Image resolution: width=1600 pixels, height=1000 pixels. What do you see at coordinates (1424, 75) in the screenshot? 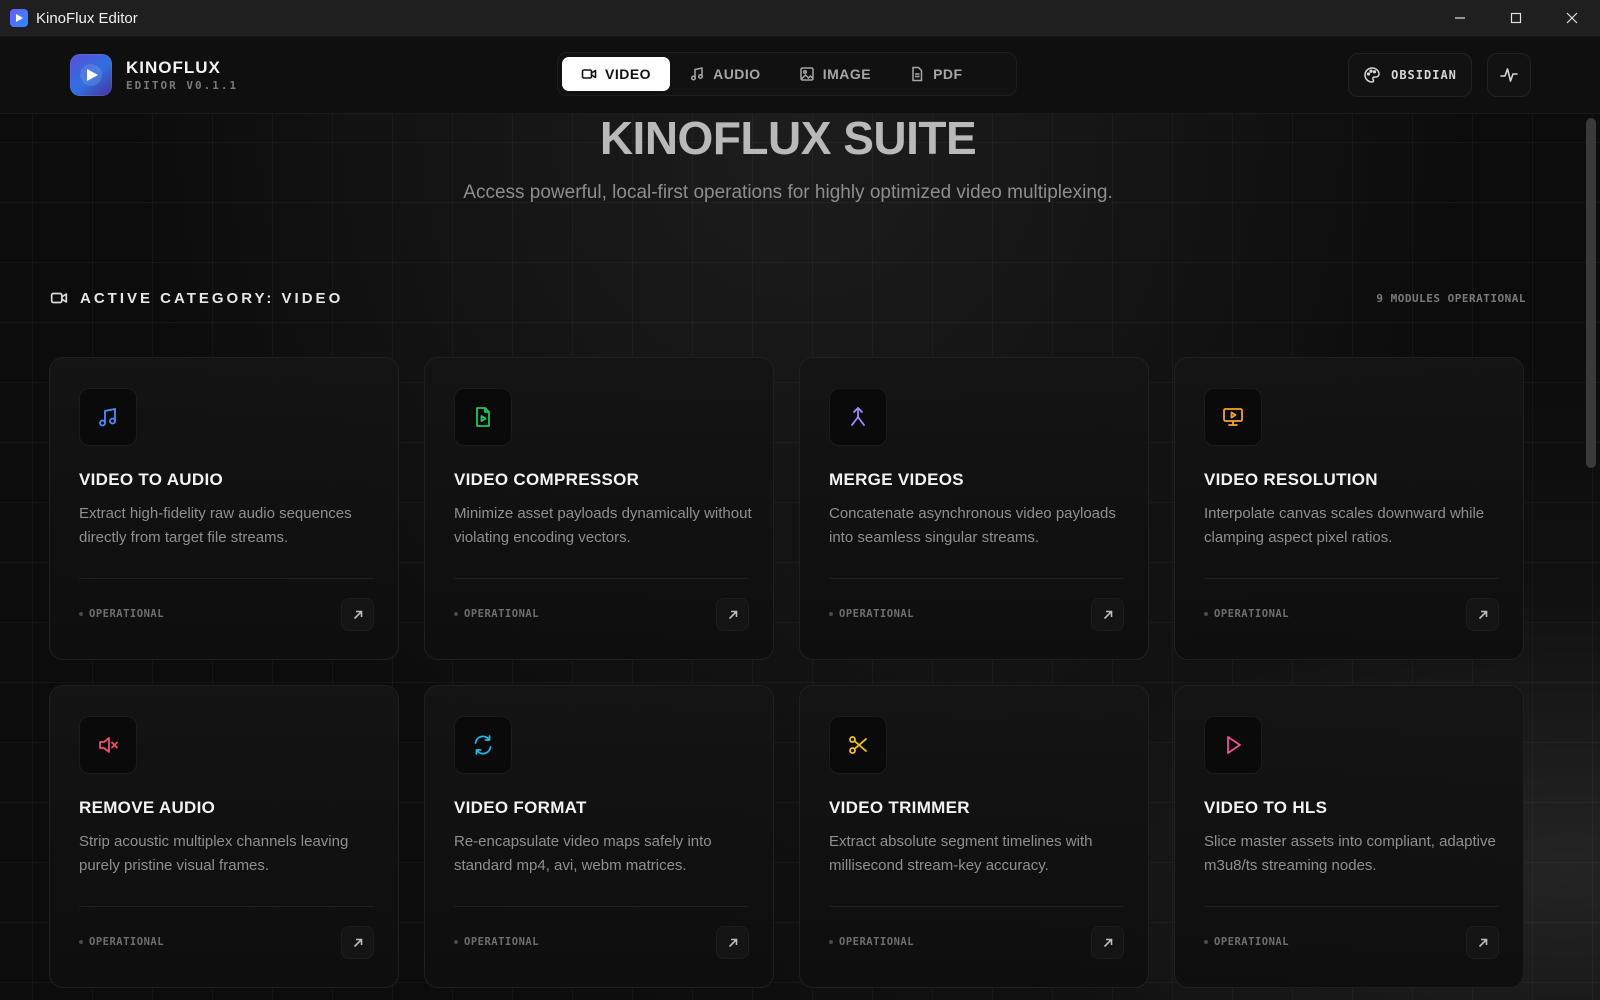
I see `theme-label: OBSIDIAN` at bounding box center [1424, 75].